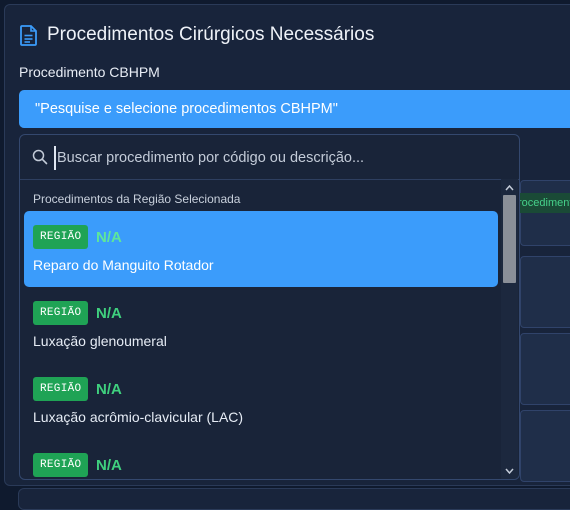 Image resolution: width=570 pixels, height=510 pixels. I want to click on procedure-field-label: Procedimento CBHPM, so click(89, 72).